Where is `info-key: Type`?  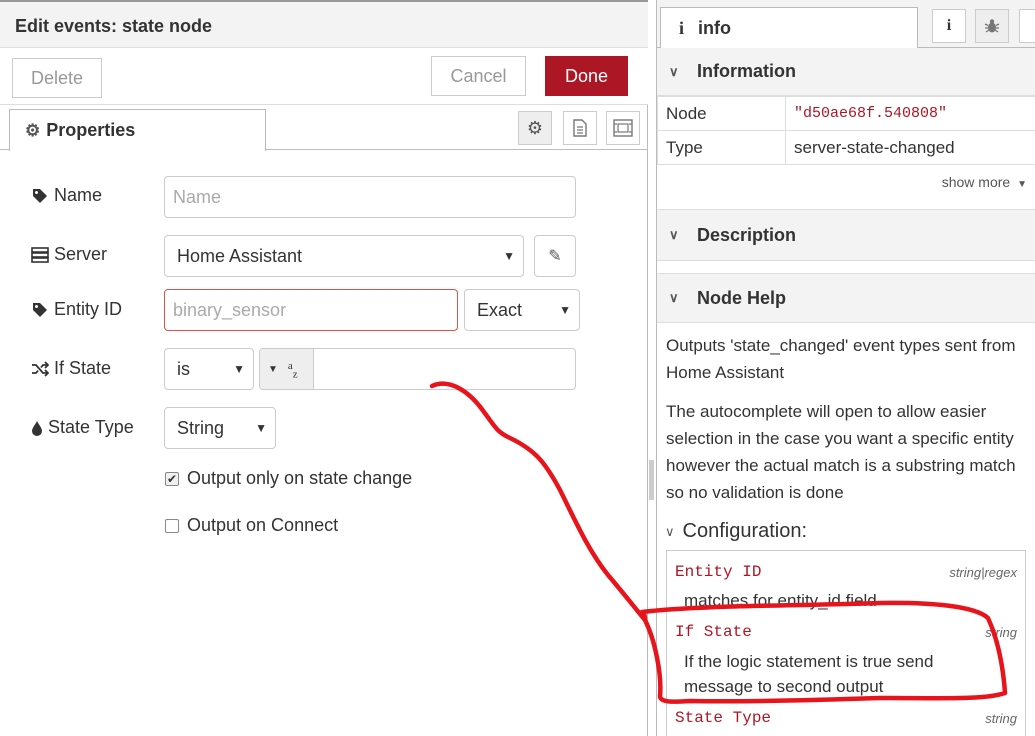
info-key: Type is located at coordinates (722, 148).